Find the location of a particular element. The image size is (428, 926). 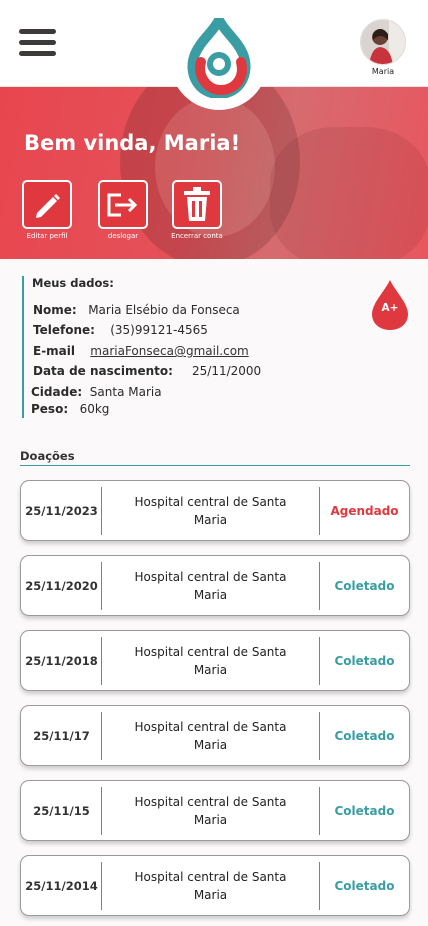

birth-value: 25/11/2000 is located at coordinates (227, 371).